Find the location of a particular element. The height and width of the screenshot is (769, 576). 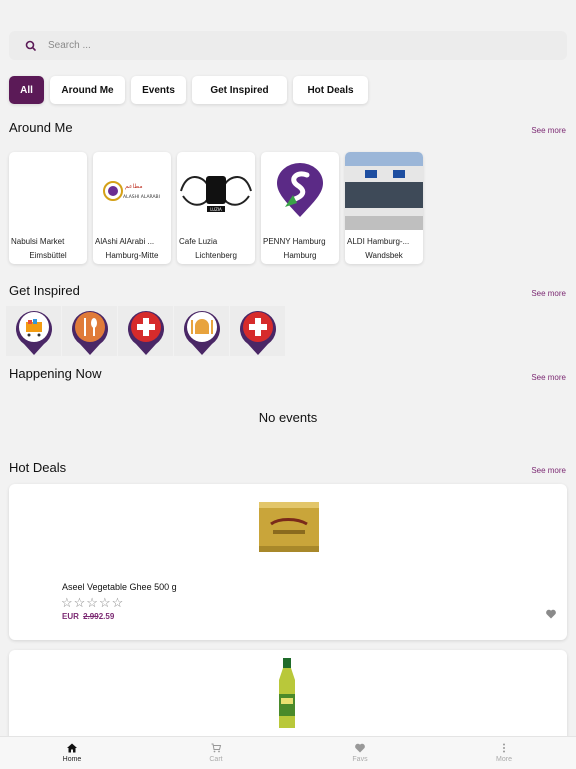

nav-label: Favs is located at coordinates (360, 759).